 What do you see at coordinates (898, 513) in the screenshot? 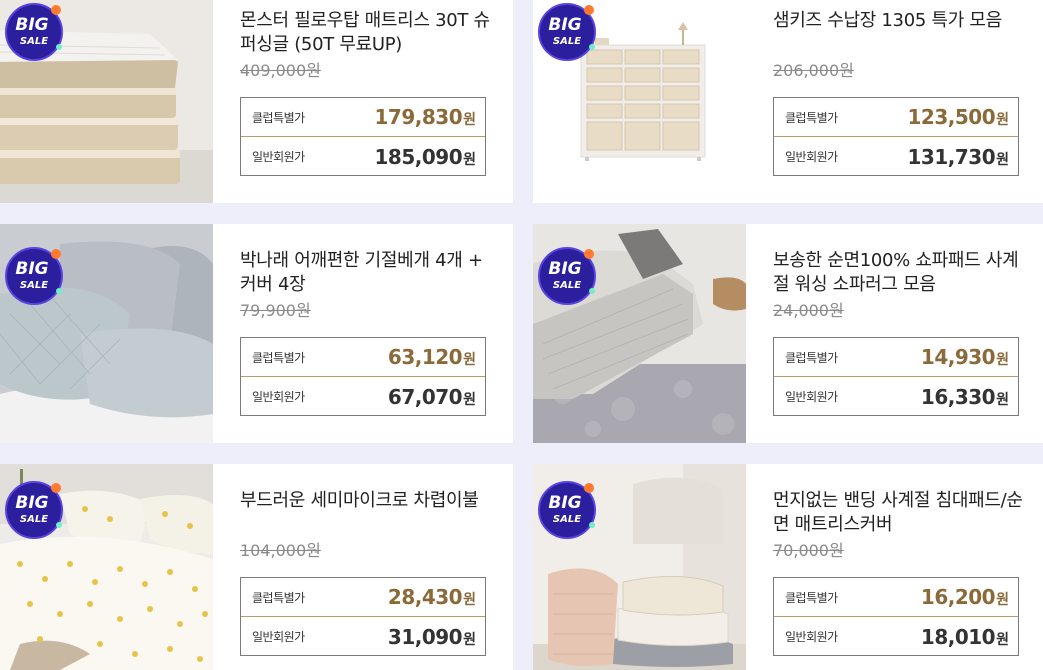
I see `product-title: 먼지없는 밴딩 사계절 침대패드/순면 매트리스커버` at bounding box center [898, 513].